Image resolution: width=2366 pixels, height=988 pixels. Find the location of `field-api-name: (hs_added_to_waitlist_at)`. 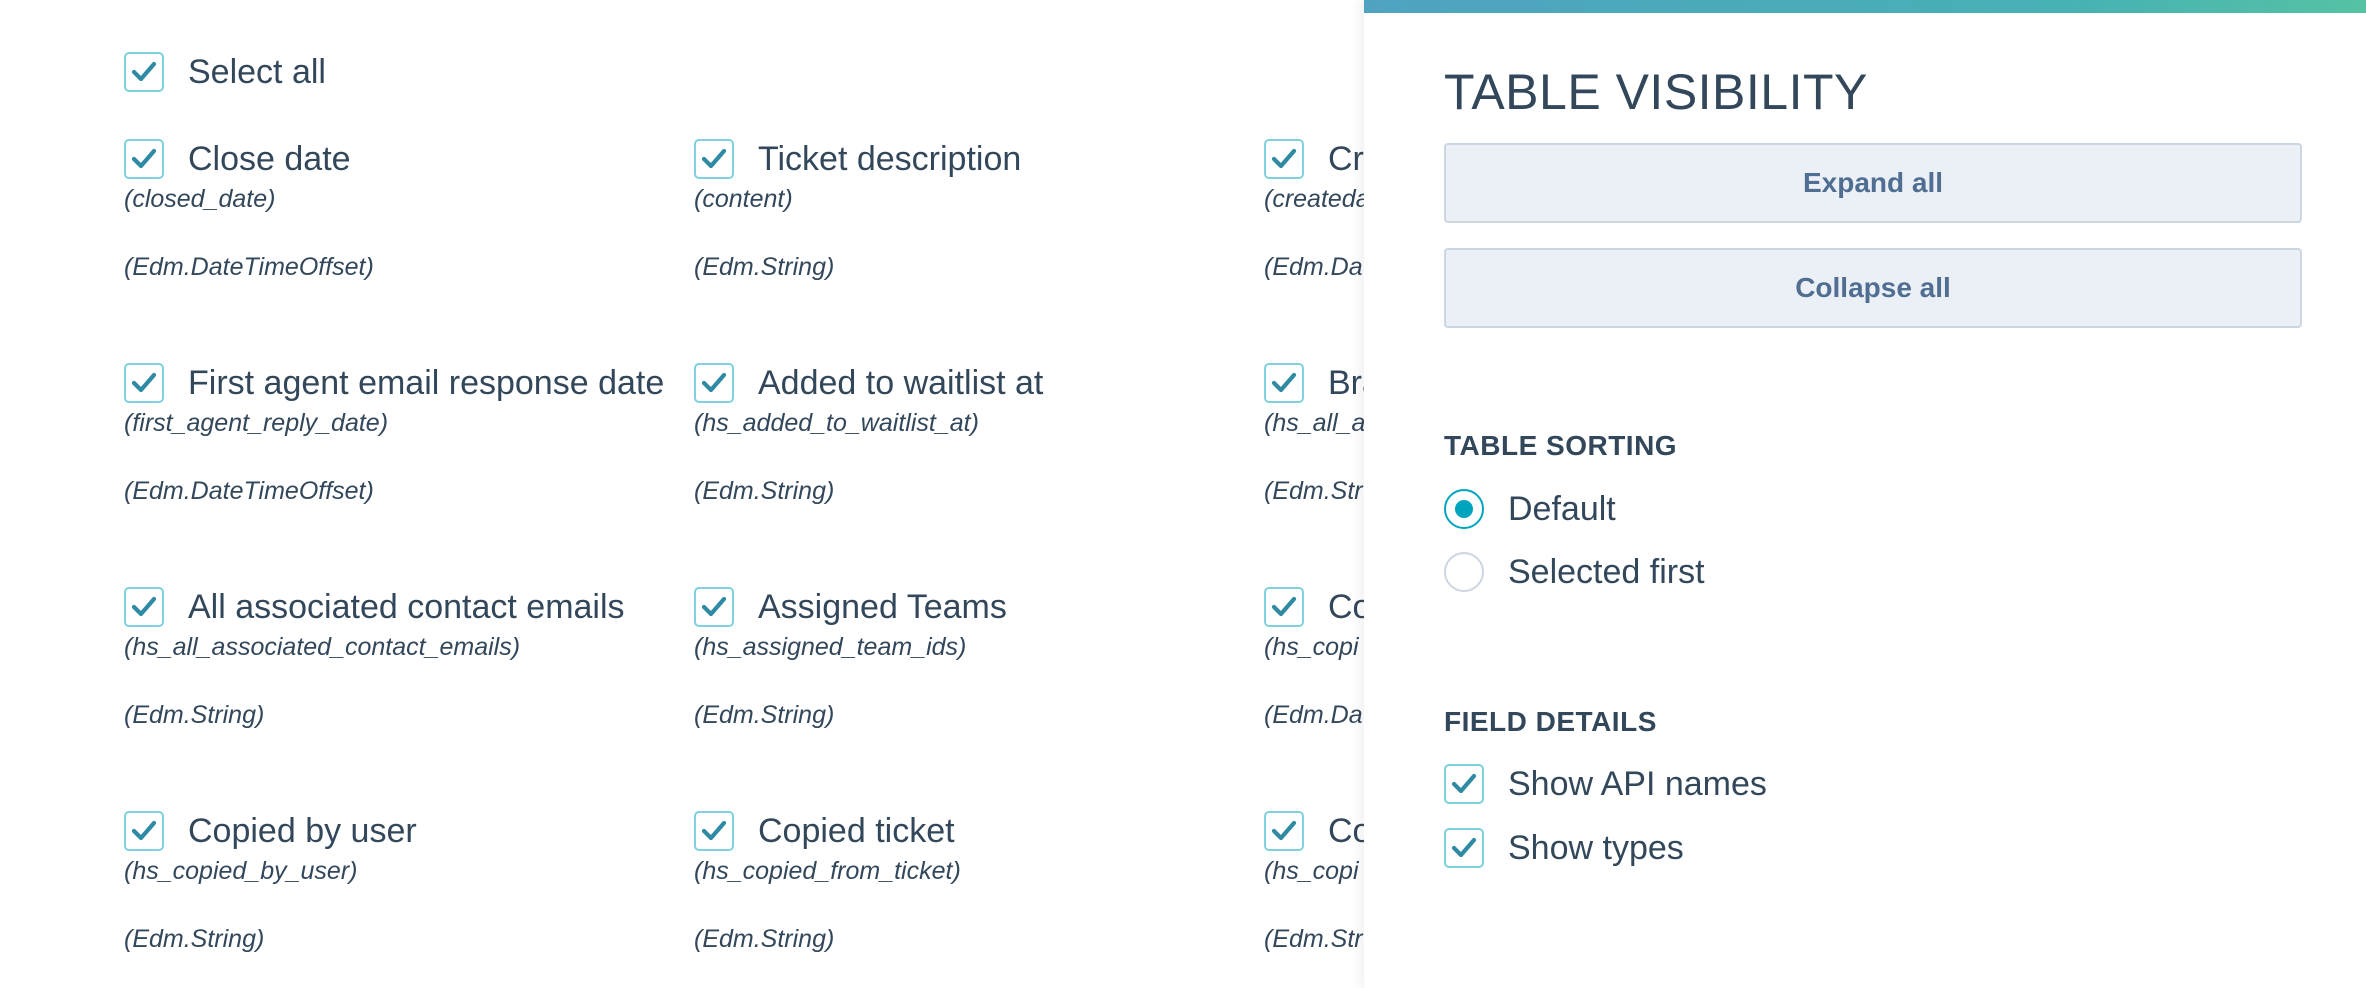

field-api-name: (hs_added_to_waitlist_at) is located at coordinates (836, 423).